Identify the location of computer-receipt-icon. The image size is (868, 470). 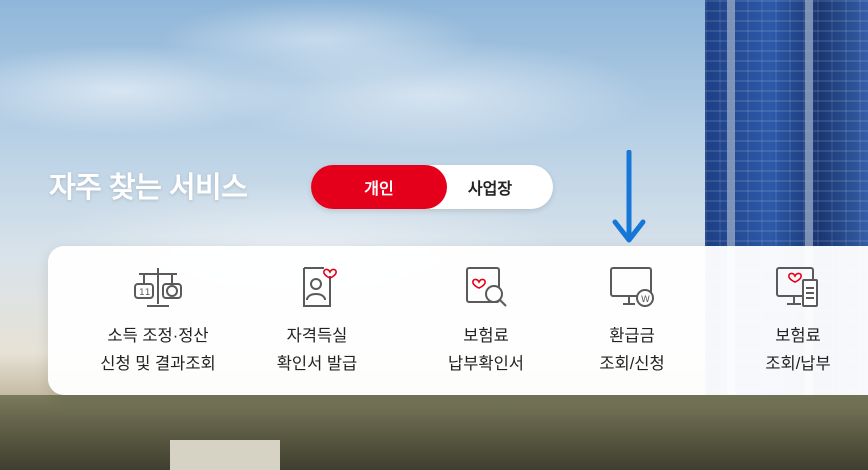
(797, 287).